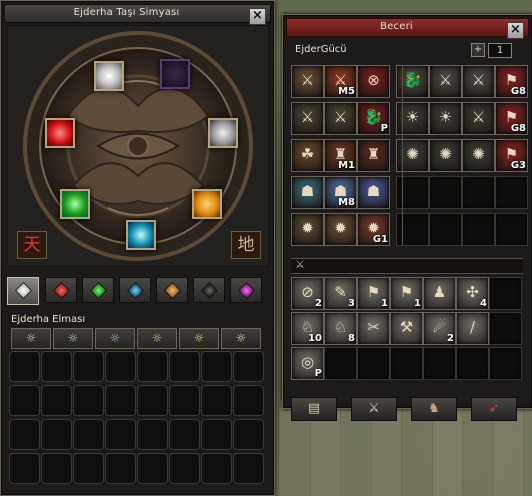 The height and width of the screenshot is (496, 532). Describe the element at coordinates (472, 328) in the screenshot. I see `support-skill-slot: /` at that location.